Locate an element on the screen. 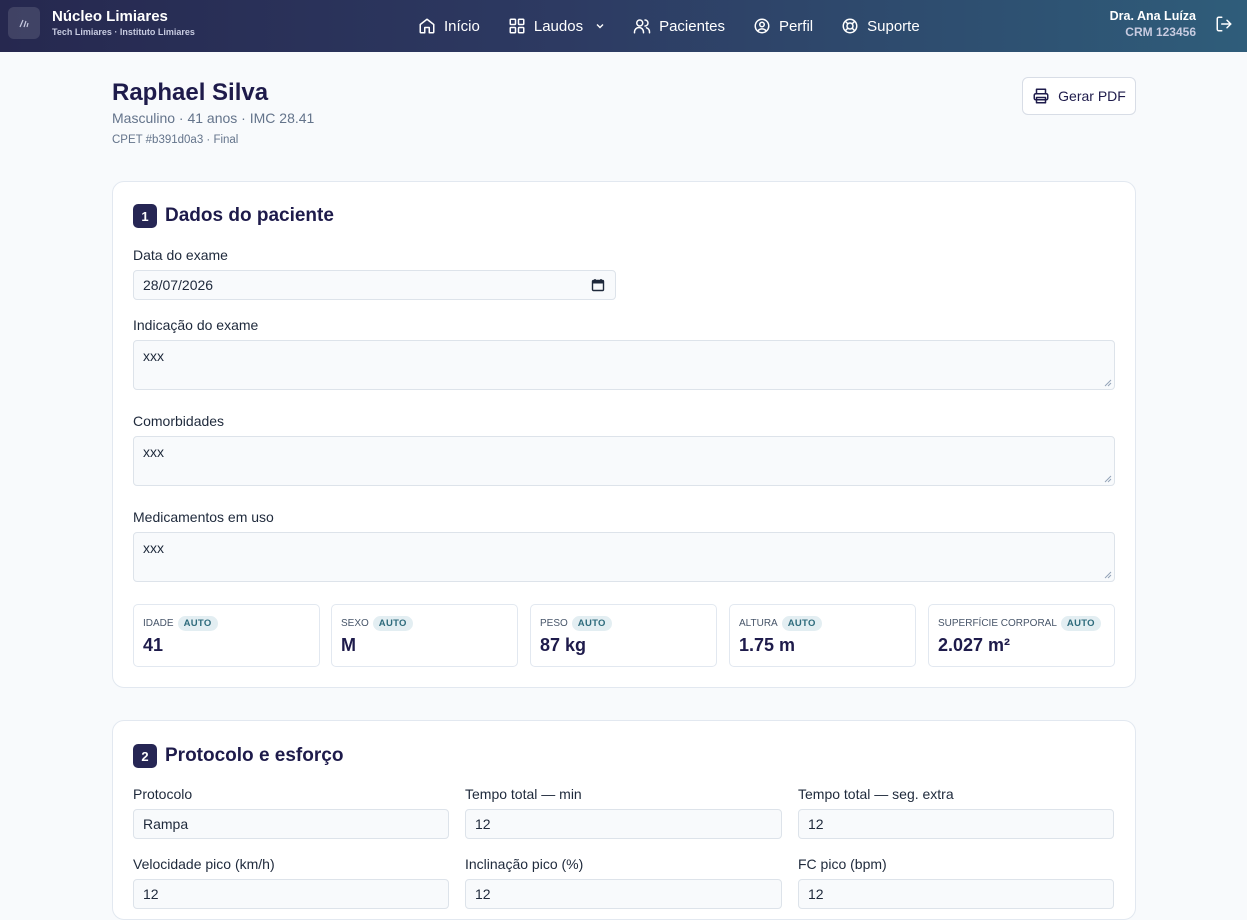  nav-item-label: Pacientes is located at coordinates (692, 26).